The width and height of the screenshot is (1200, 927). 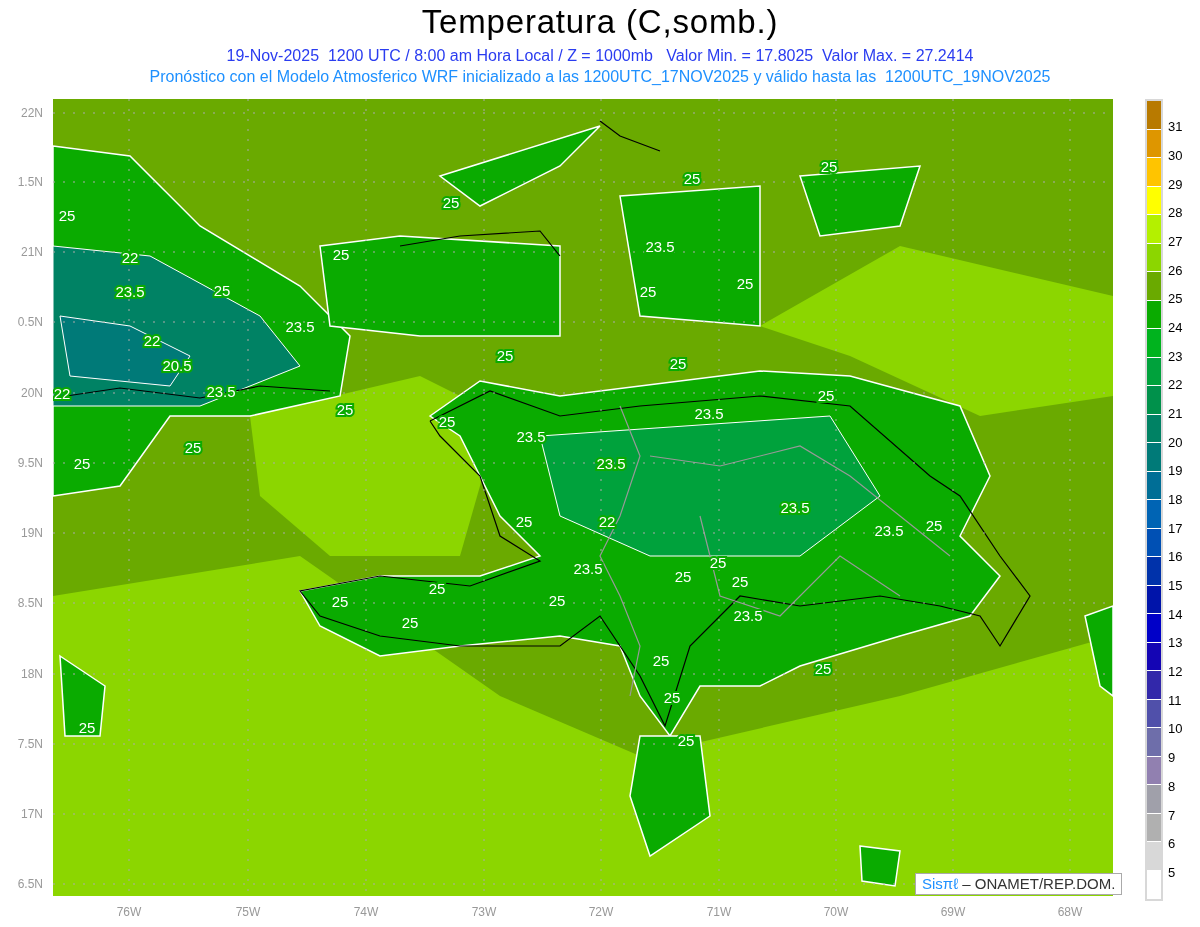 I want to click on scale-label: 13, so click(x=1175, y=643).